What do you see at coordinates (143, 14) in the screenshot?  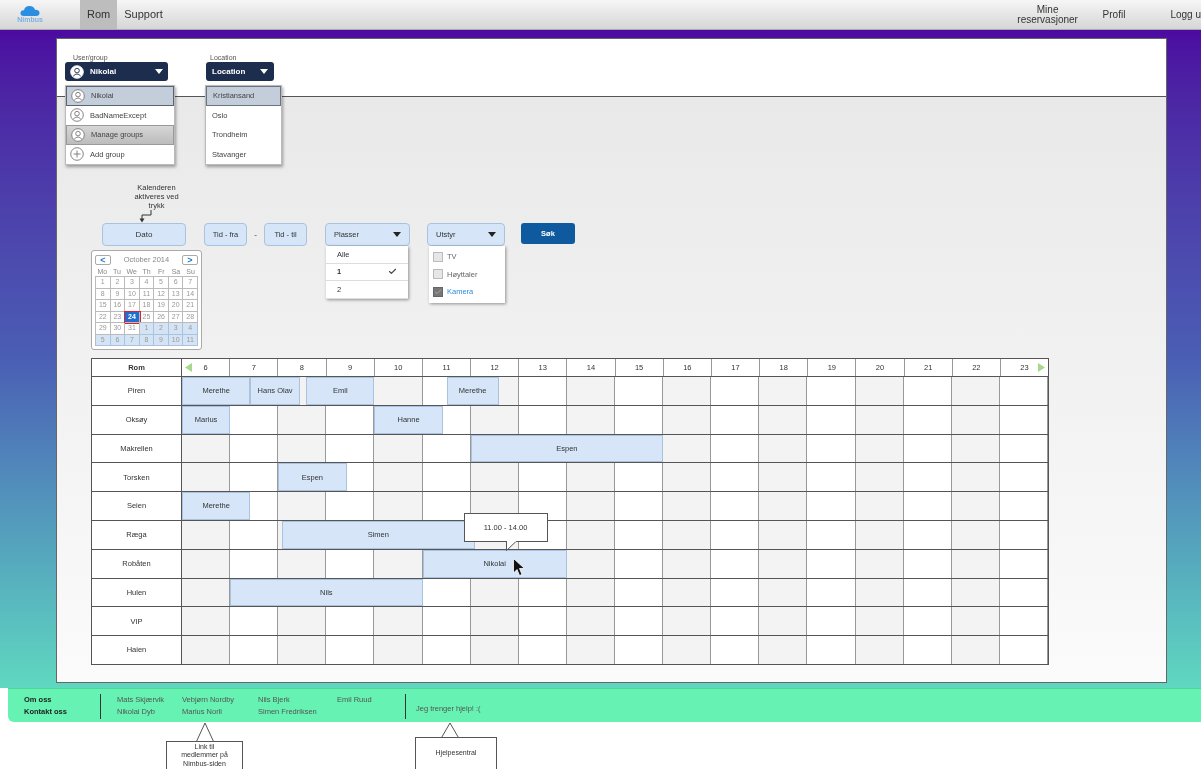 I see `nav-tab: Support` at bounding box center [143, 14].